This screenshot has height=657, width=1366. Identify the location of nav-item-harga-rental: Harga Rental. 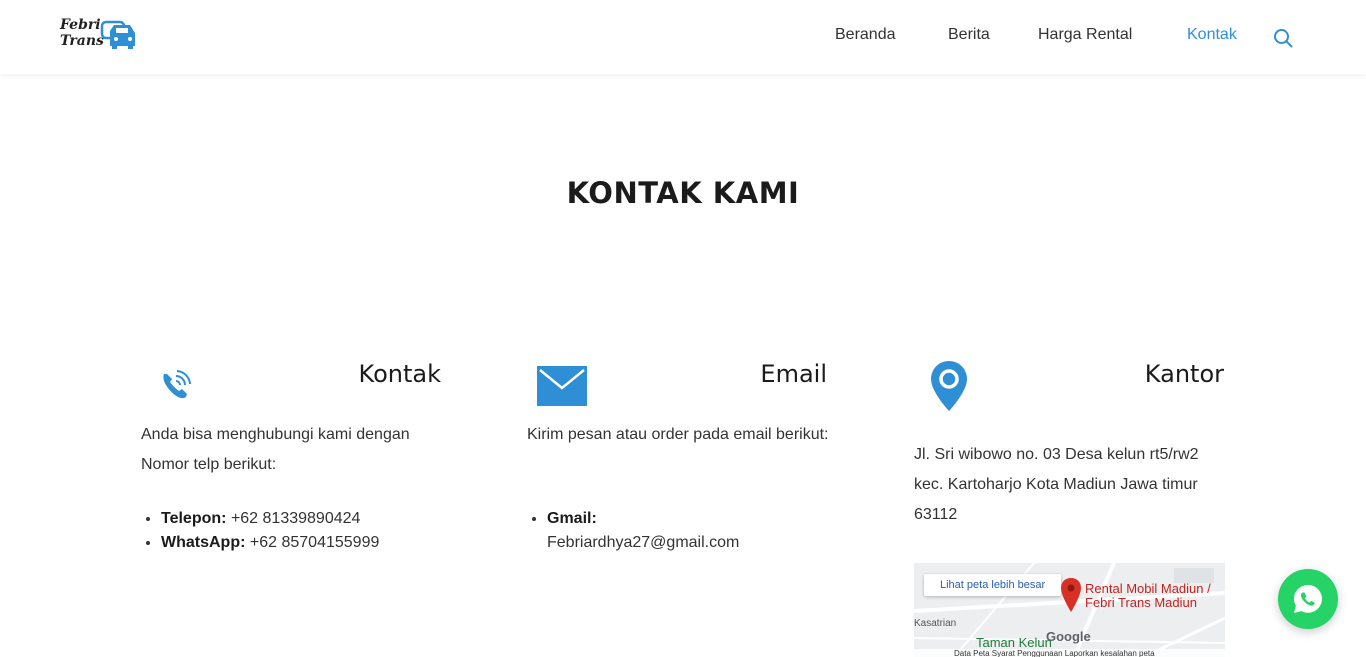
(1085, 35).